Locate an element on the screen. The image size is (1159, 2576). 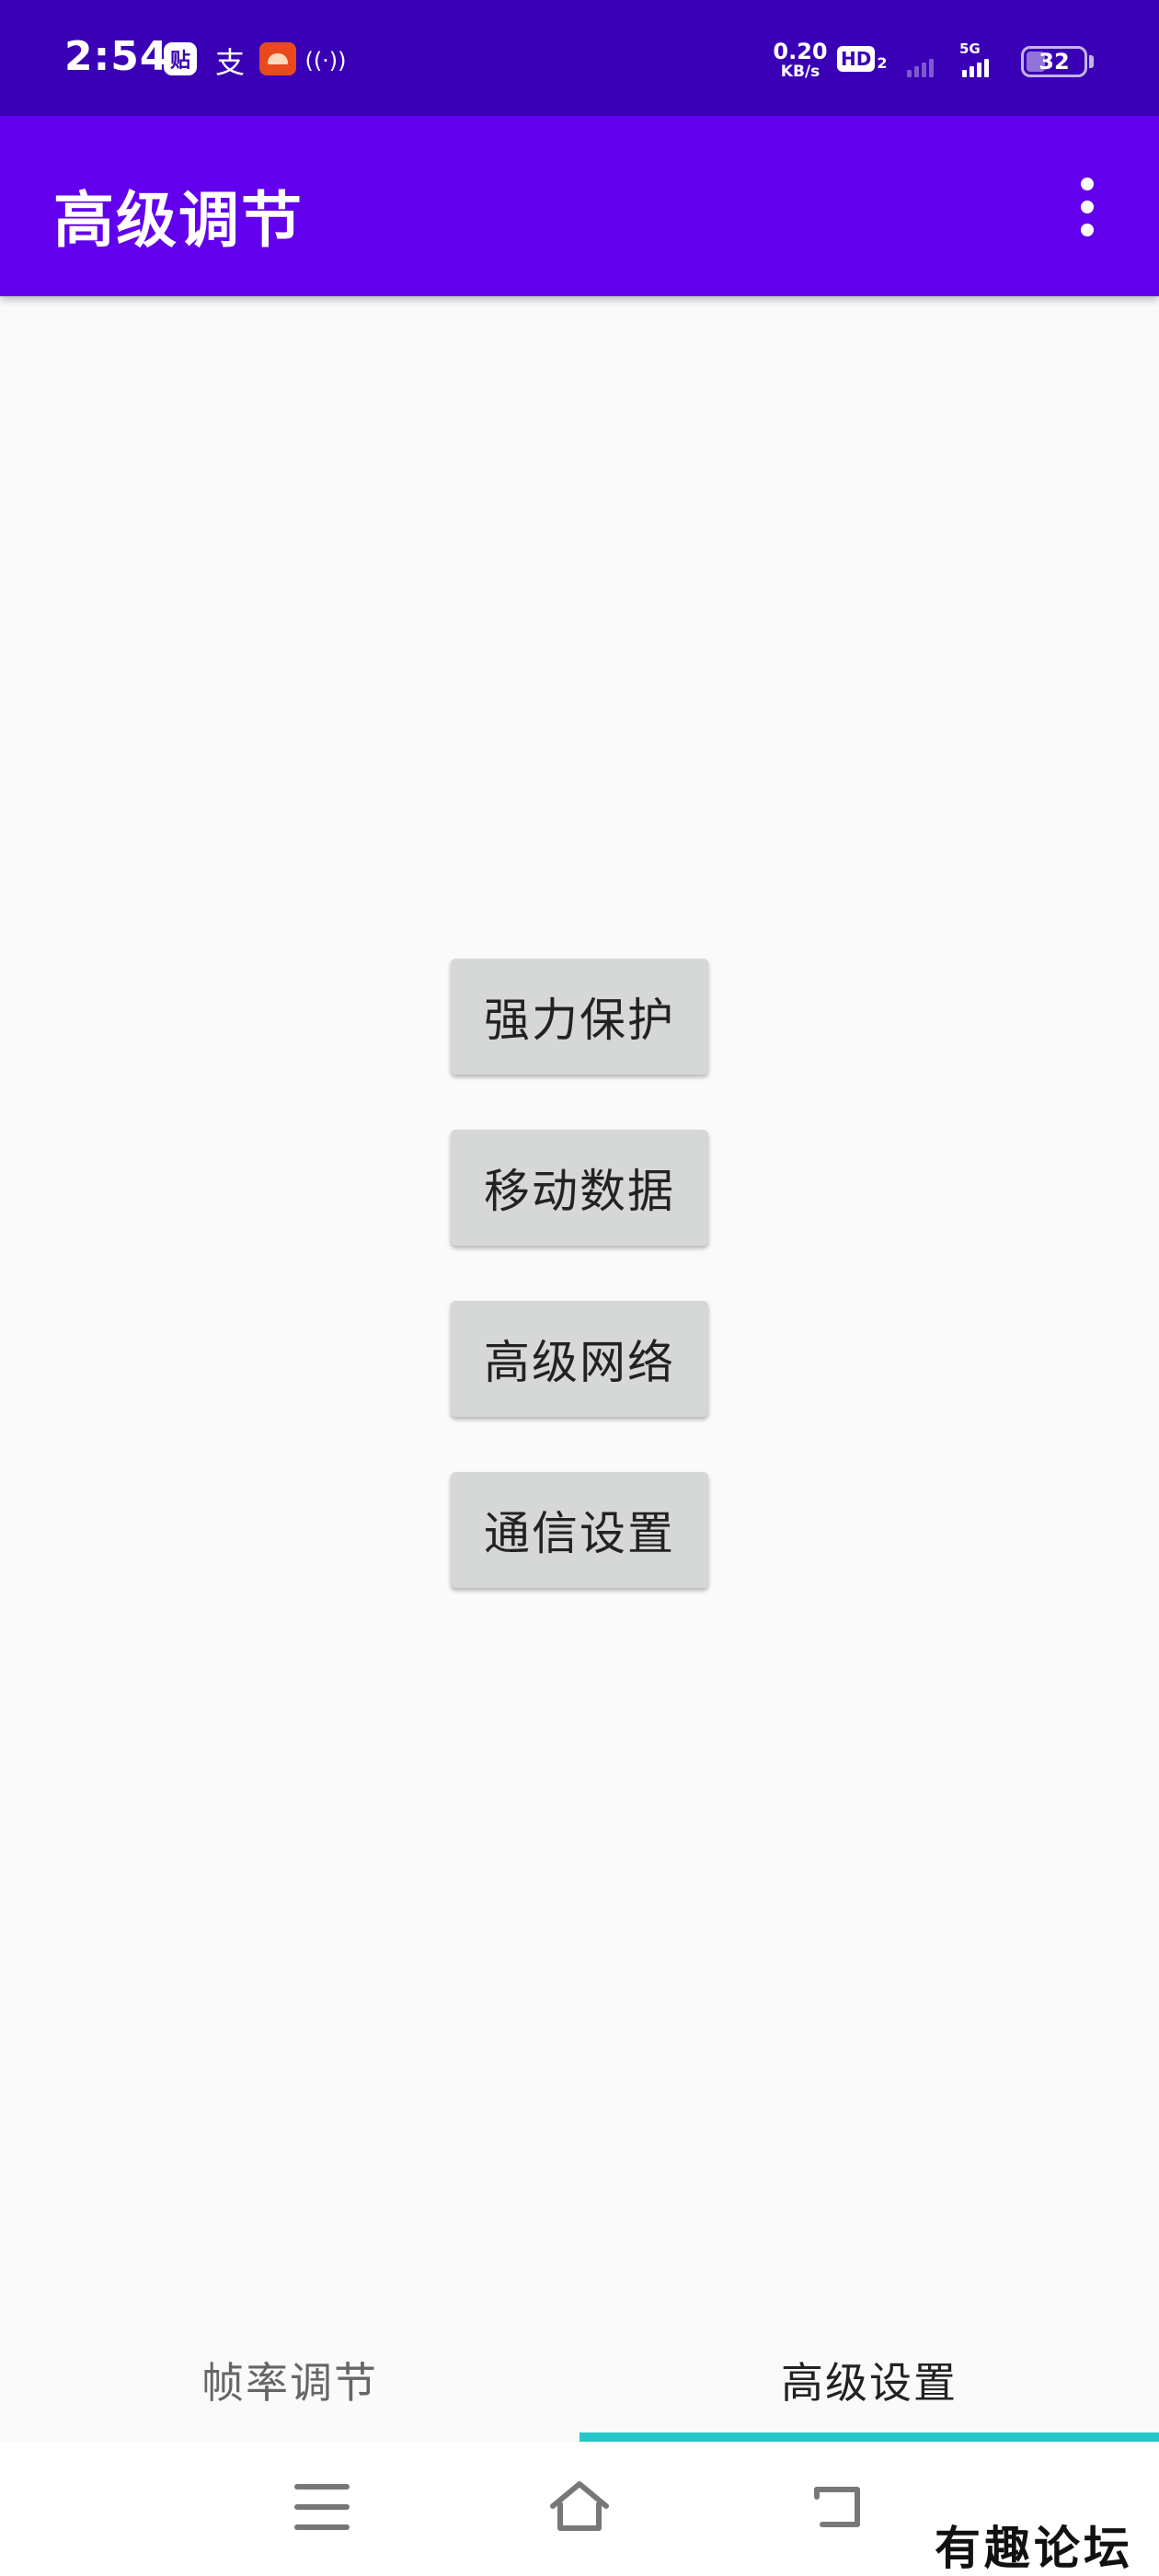
network-speed-value: 0.20 is located at coordinates (800, 51).